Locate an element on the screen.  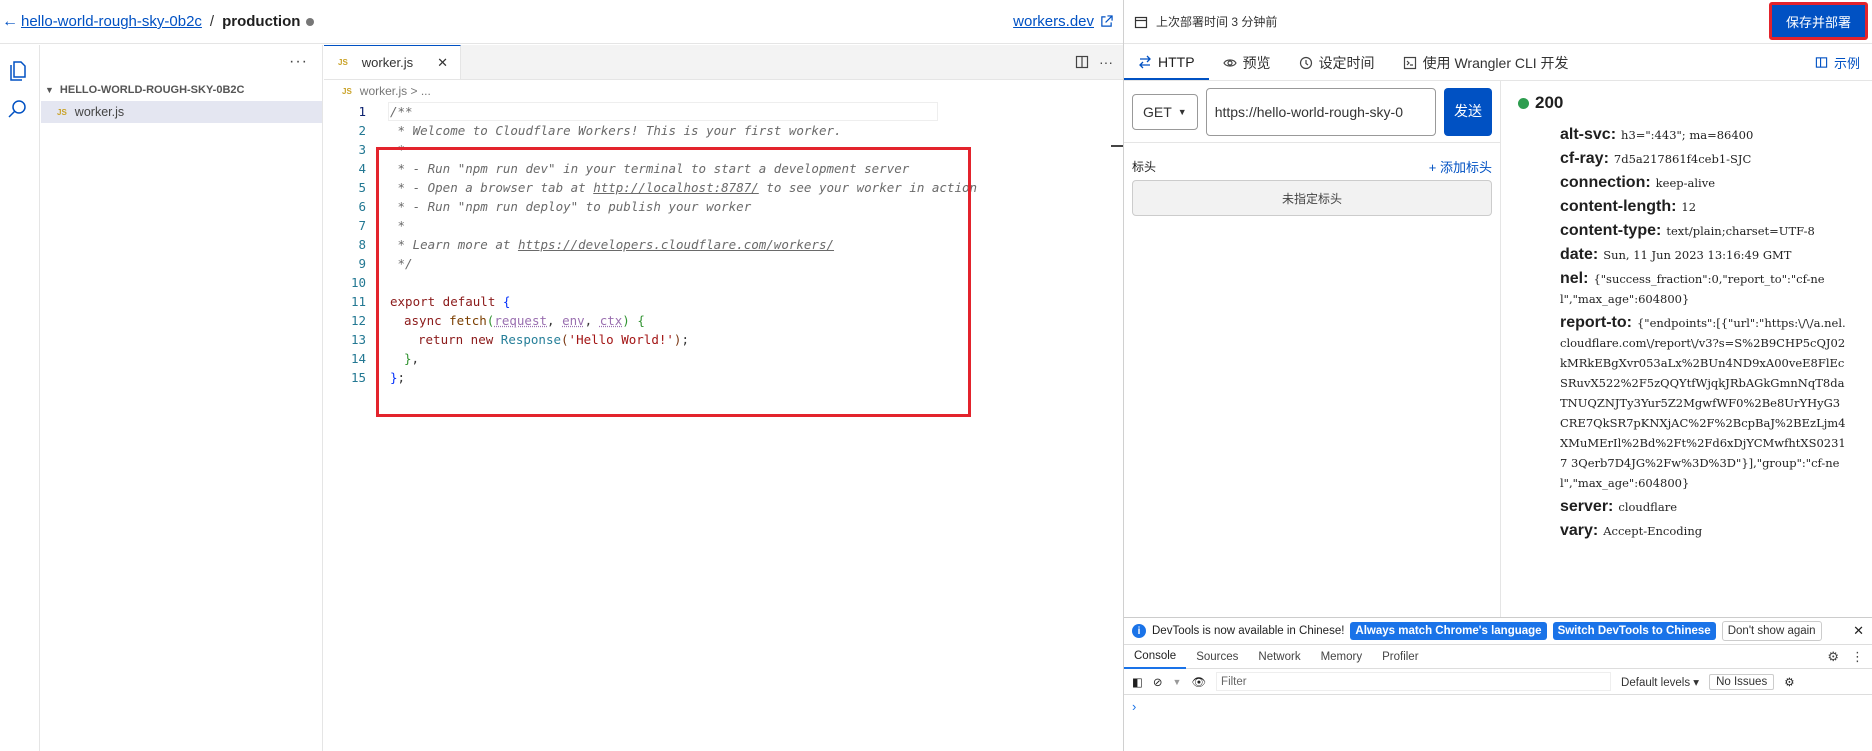
search-icon is located at coordinates (18, 109).